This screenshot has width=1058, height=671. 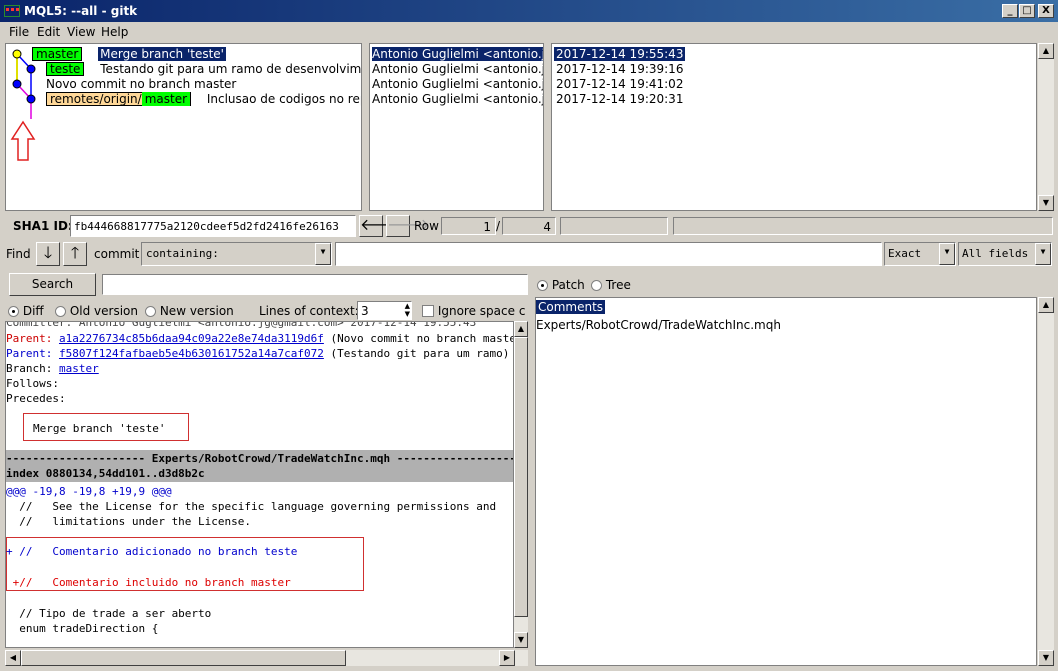 I want to click on minimize-button: _, so click(x=1010, y=11).